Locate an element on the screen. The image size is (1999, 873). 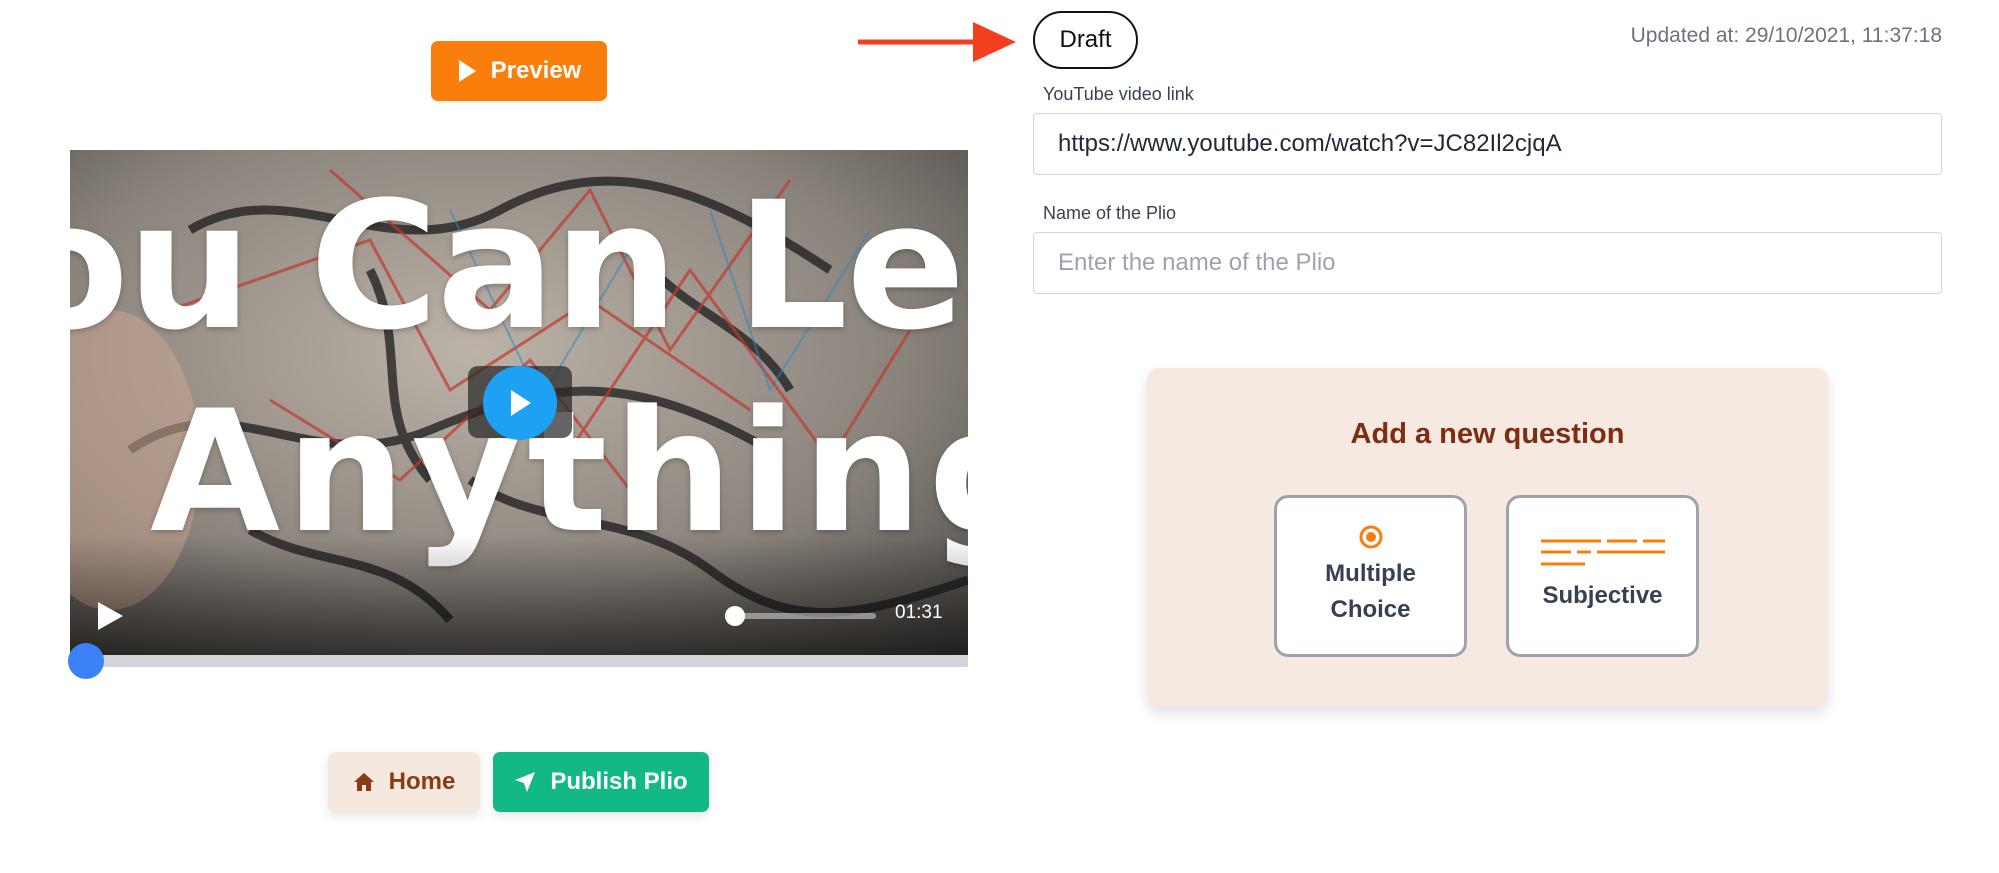
video-progress-bar is located at coordinates (519, 661).